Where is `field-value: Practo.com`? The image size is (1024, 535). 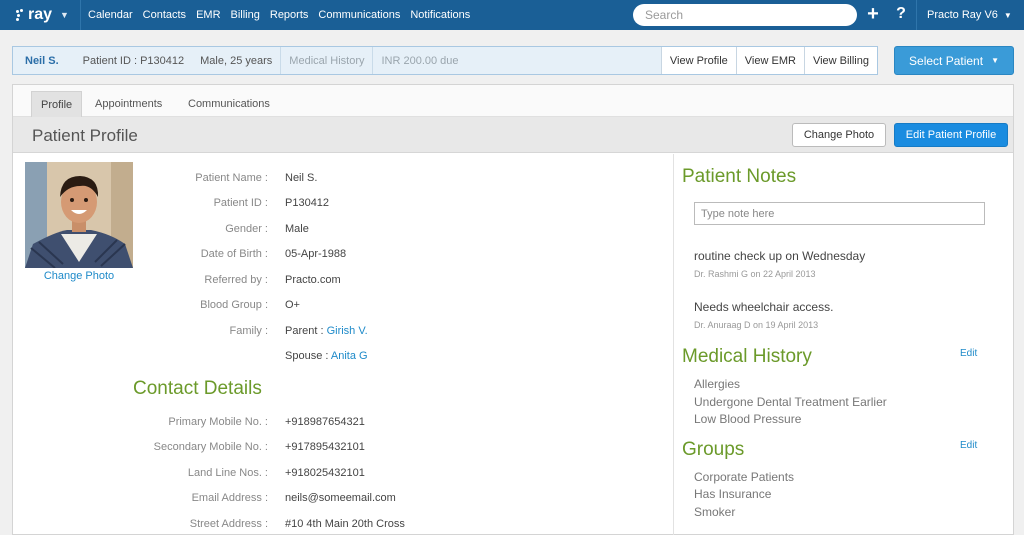 field-value: Practo.com is located at coordinates (313, 280).